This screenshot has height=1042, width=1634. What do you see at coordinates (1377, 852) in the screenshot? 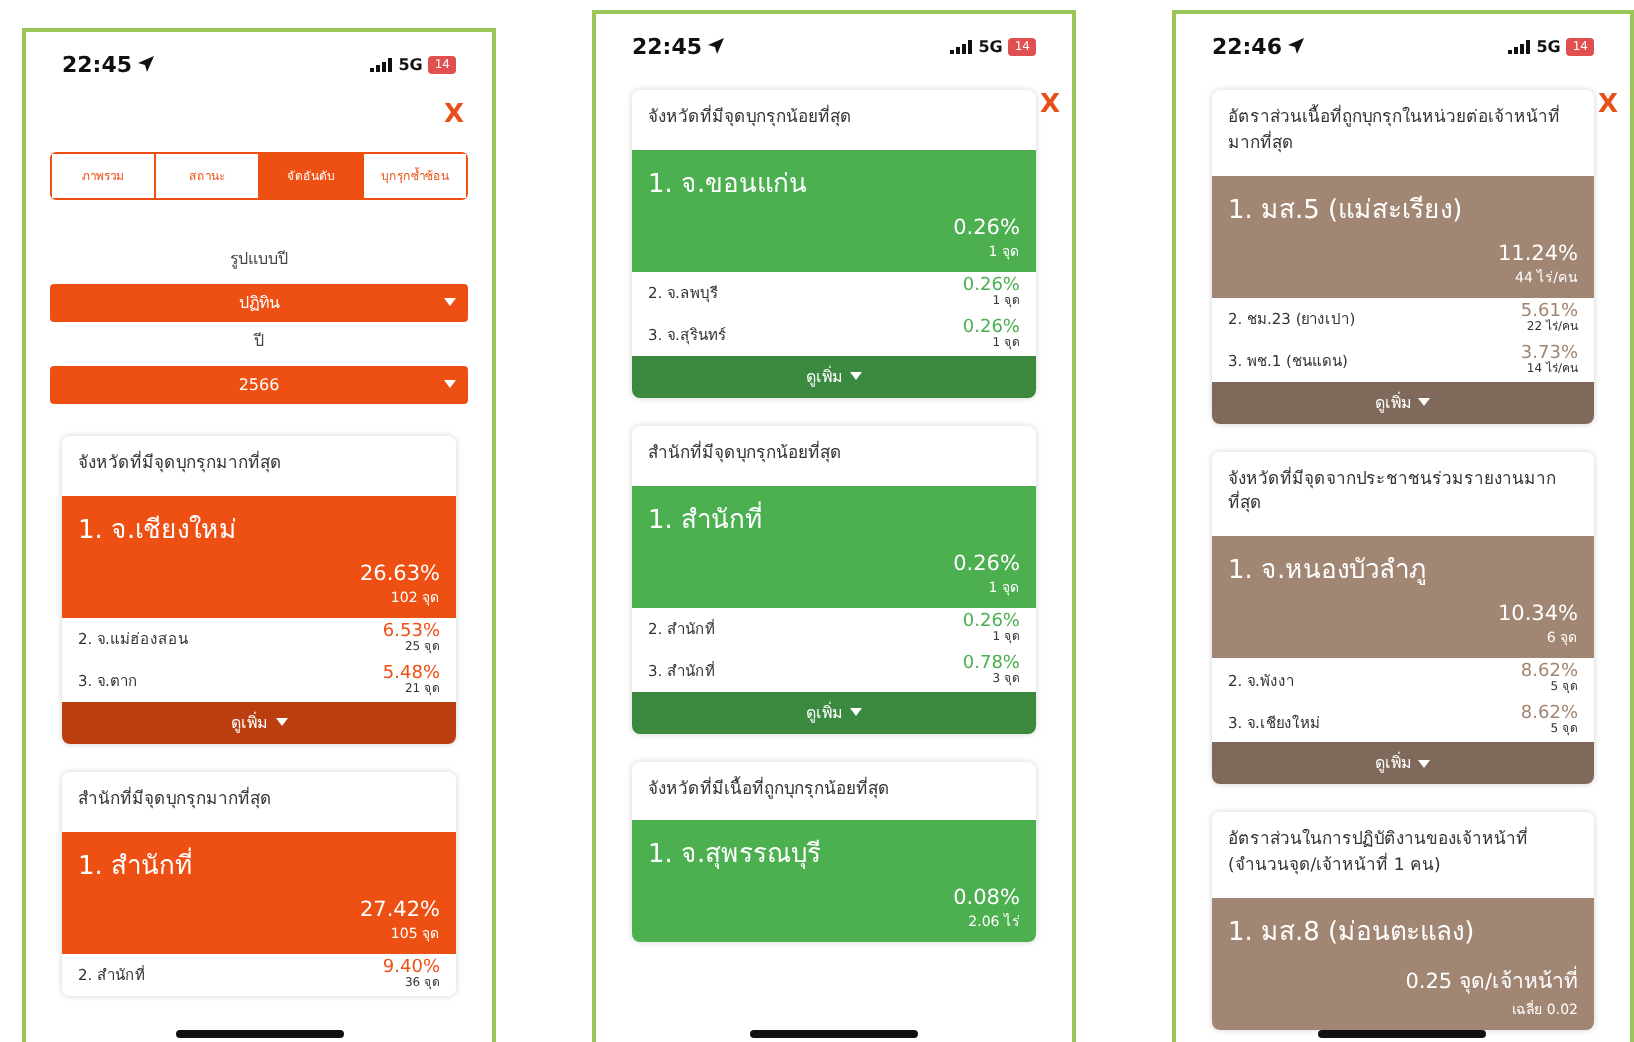
I see `card-title: อัตราส่วนในการปฏิบัติงานของเจ้าหน้าที่ (จำนวนจุด/เจ้าหน้าที่ 1 คน)` at bounding box center [1377, 852].